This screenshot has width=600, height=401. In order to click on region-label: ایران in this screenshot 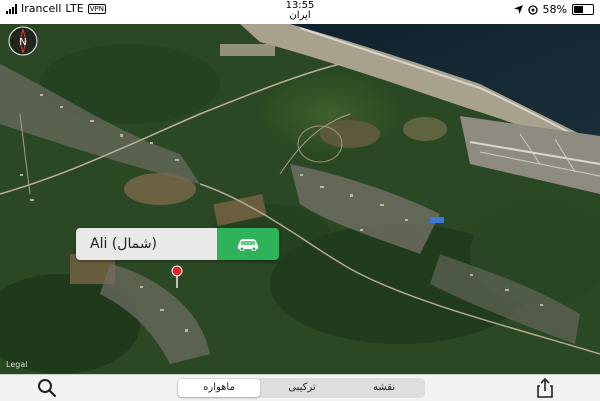, I will do `click(300, 15)`.